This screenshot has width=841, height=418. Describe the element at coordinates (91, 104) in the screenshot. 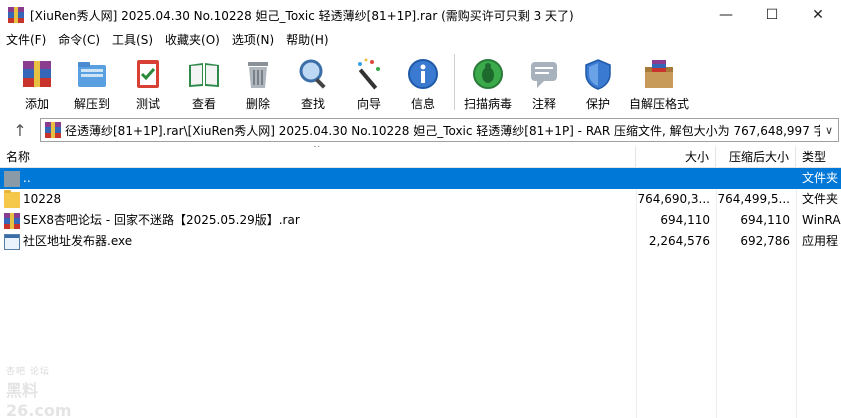

I see `extract-to-label: 解压到` at that location.